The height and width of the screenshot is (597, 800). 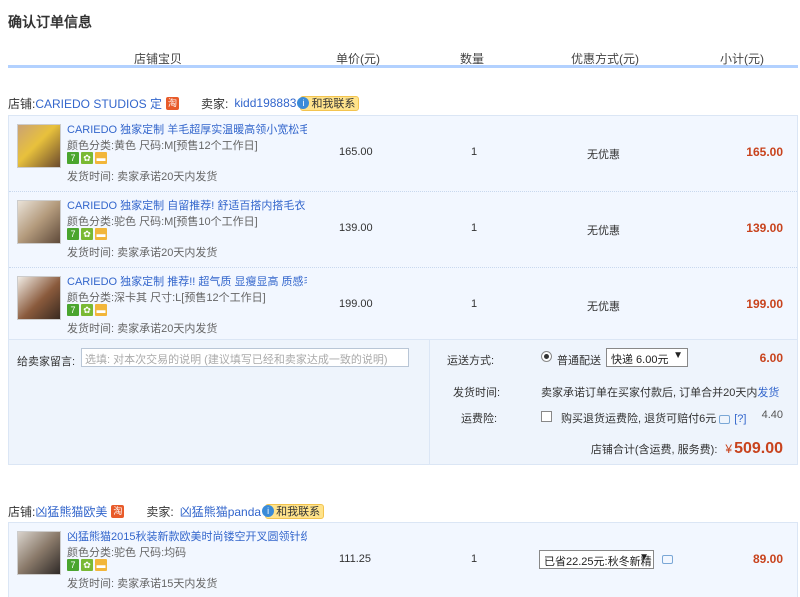 I want to click on total-amount: 509.00, so click(x=758, y=448).